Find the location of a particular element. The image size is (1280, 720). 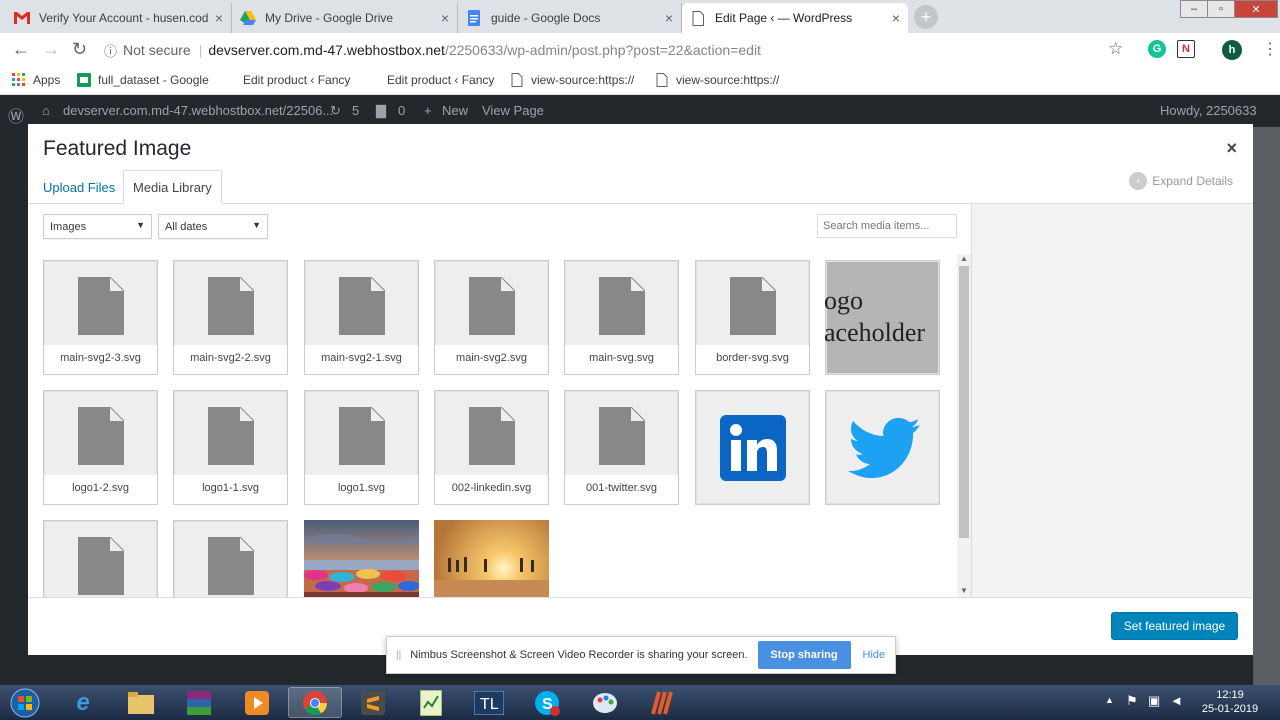

linkedin-icon is located at coordinates (753, 448).